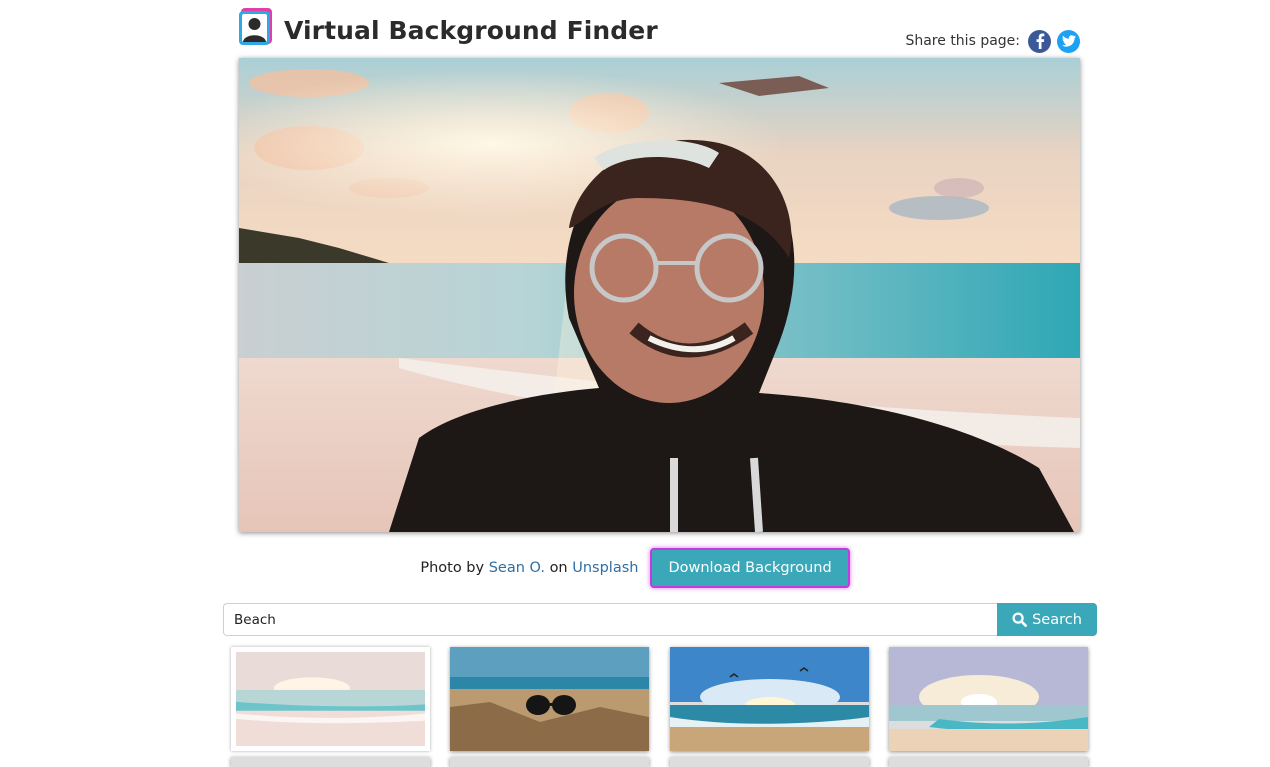  I want to click on facebook-icon, so click(1040, 41).